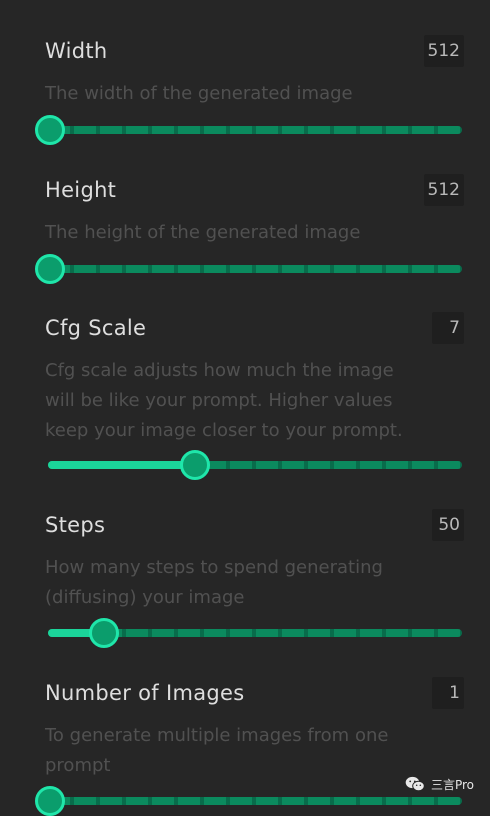 The width and height of the screenshot is (490, 816). What do you see at coordinates (255, 633) in the screenshot?
I see `slider-steps` at bounding box center [255, 633].